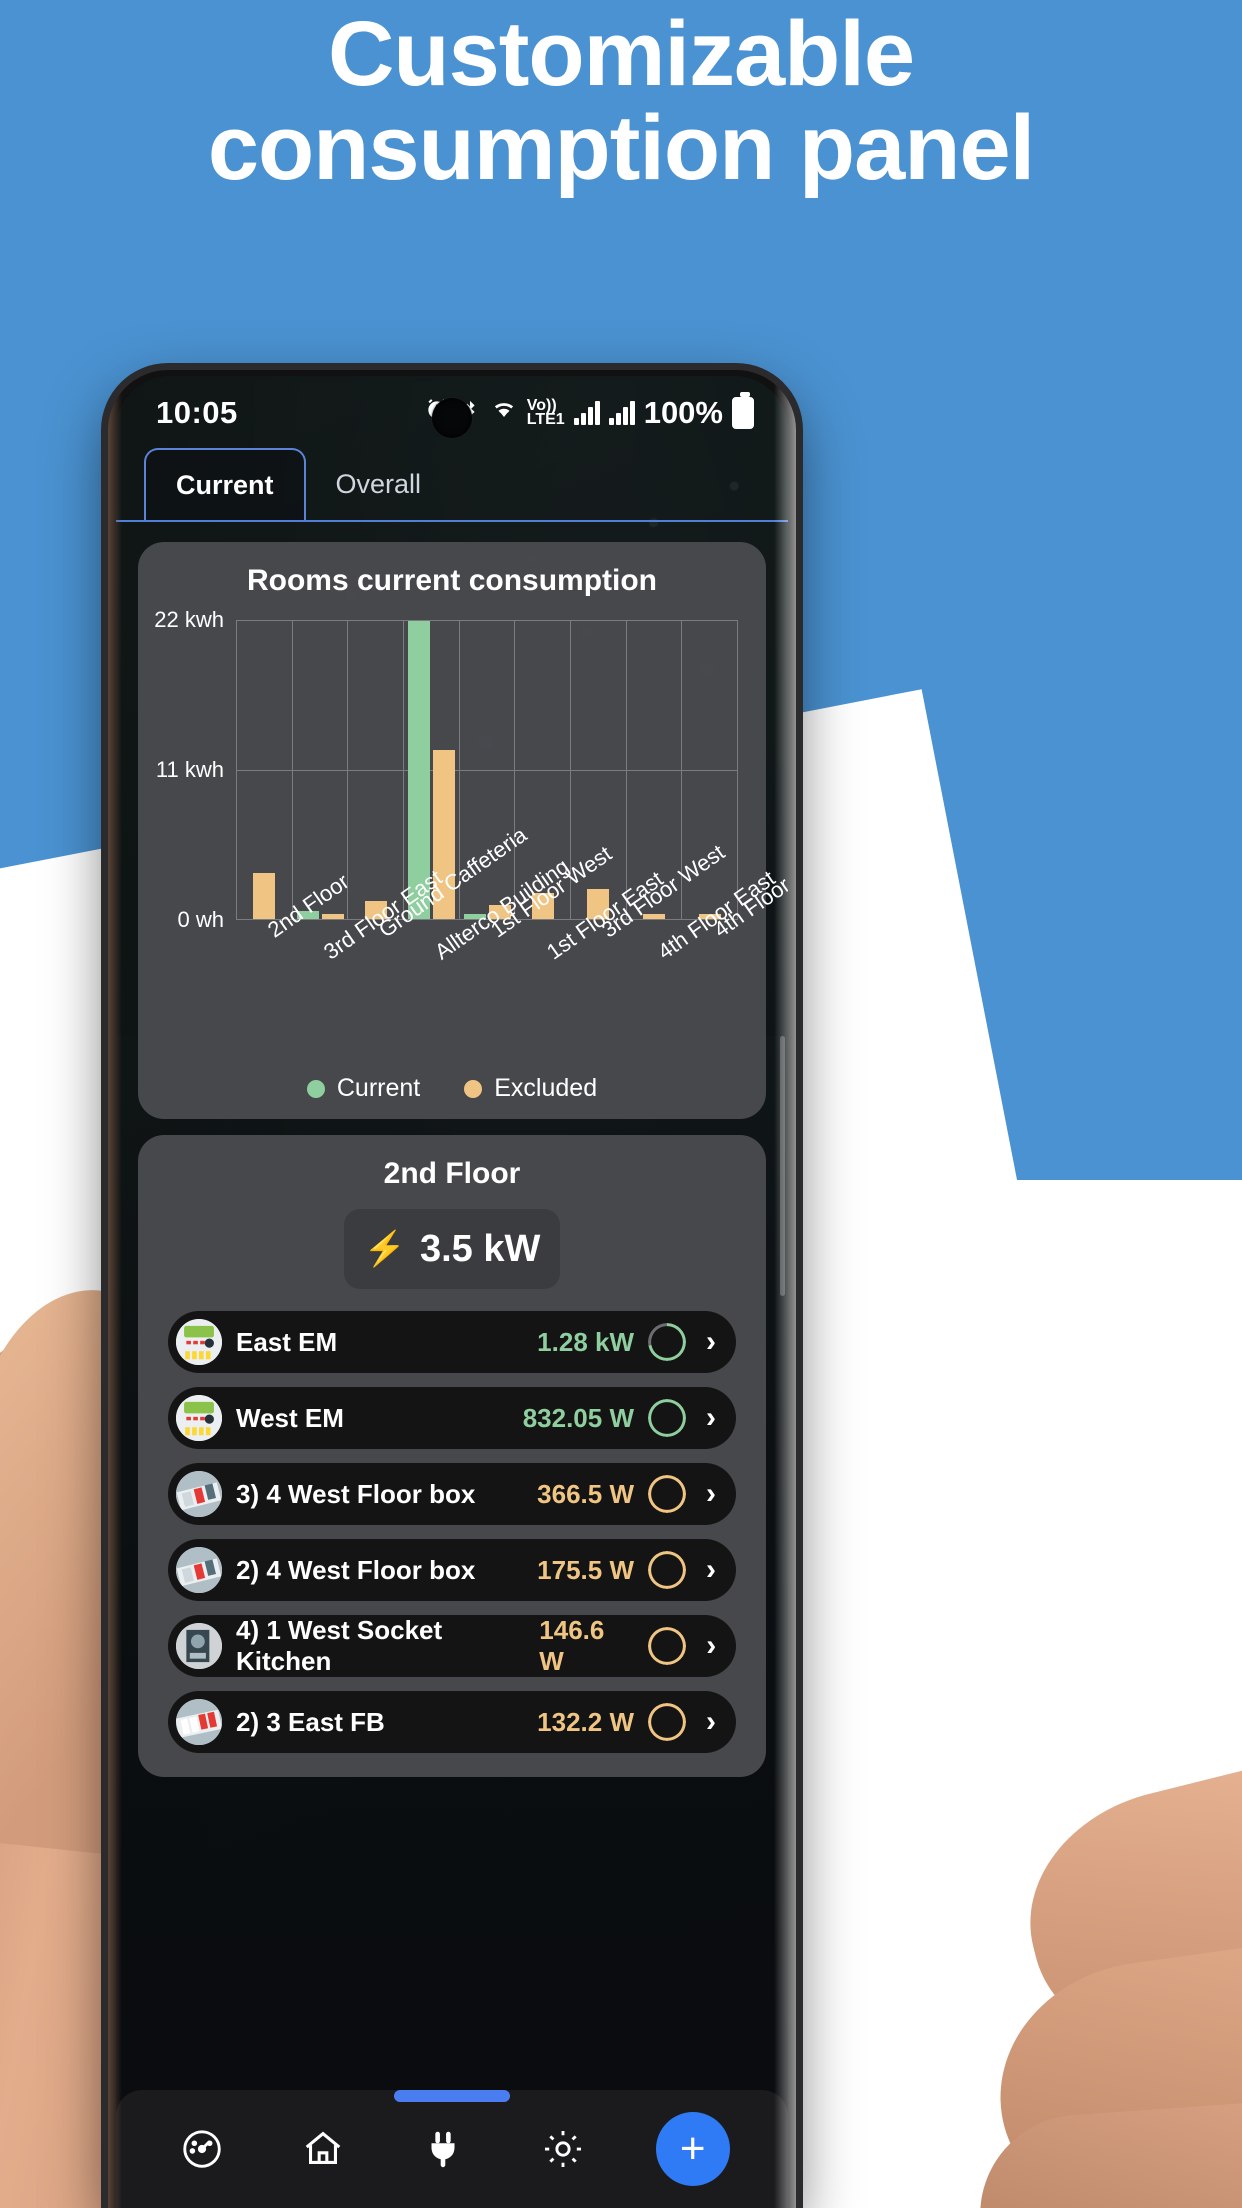  I want to click on tab-current: Current, so click(225, 484).